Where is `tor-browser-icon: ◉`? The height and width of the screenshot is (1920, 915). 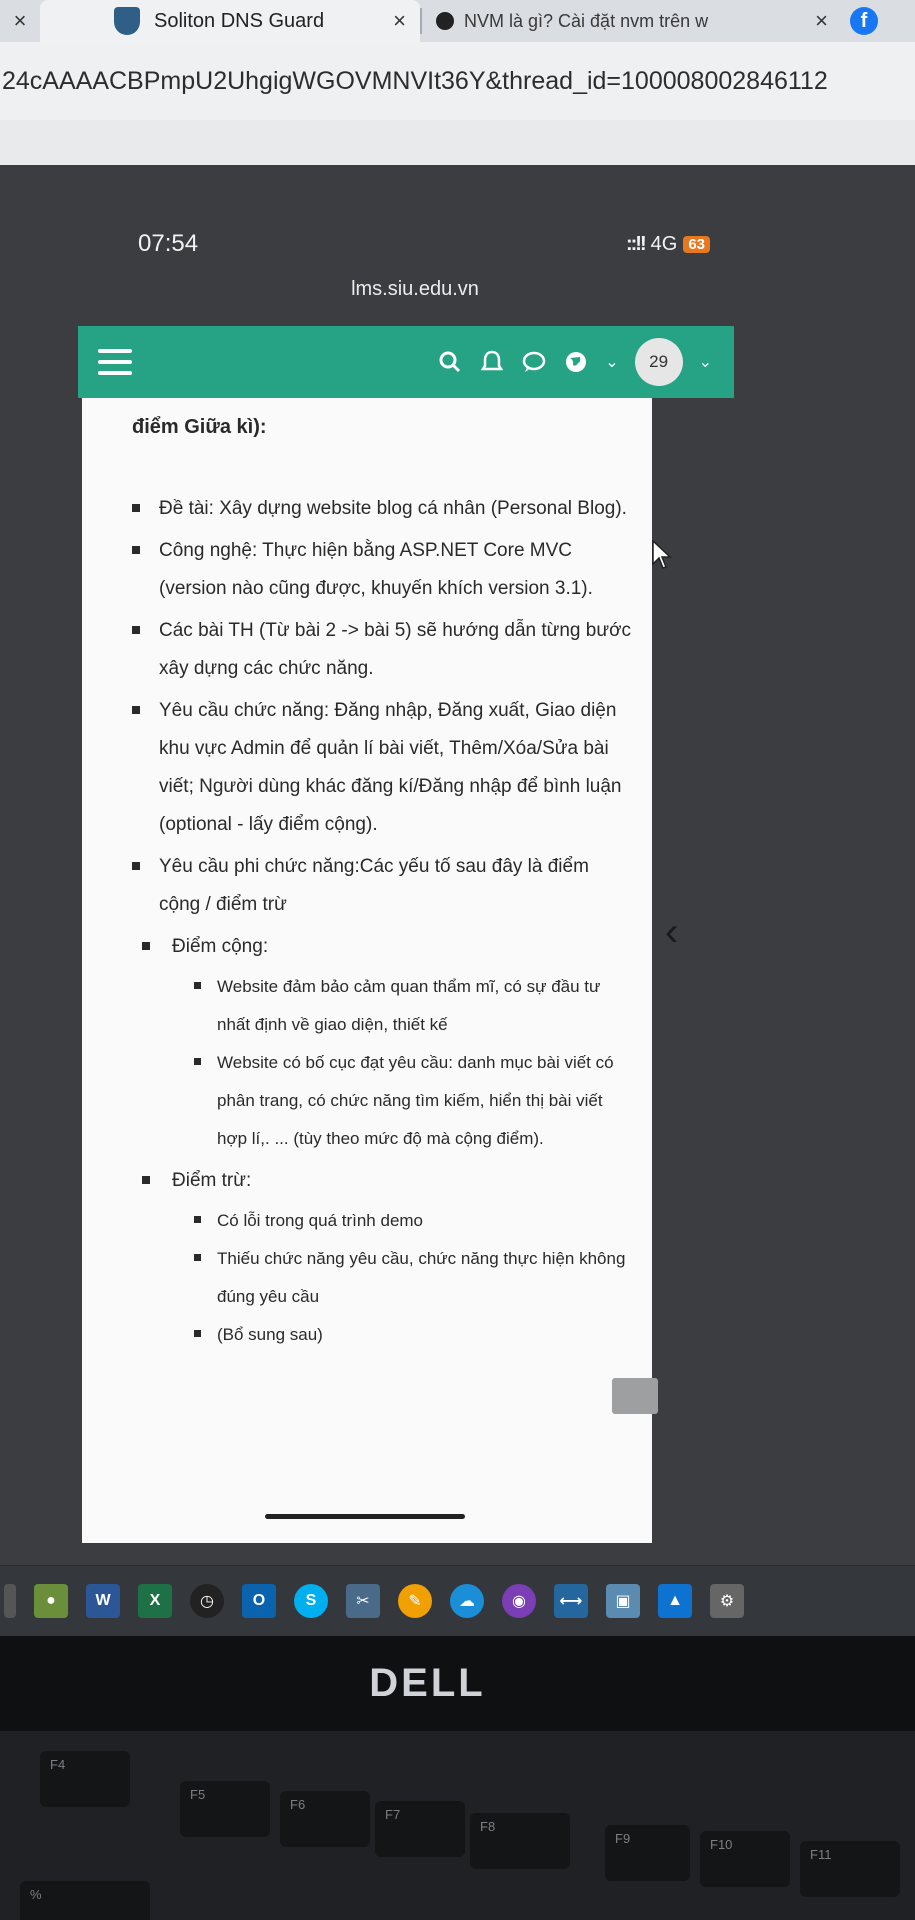 tor-browser-icon: ◉ is located at coordinates (519, 1601).